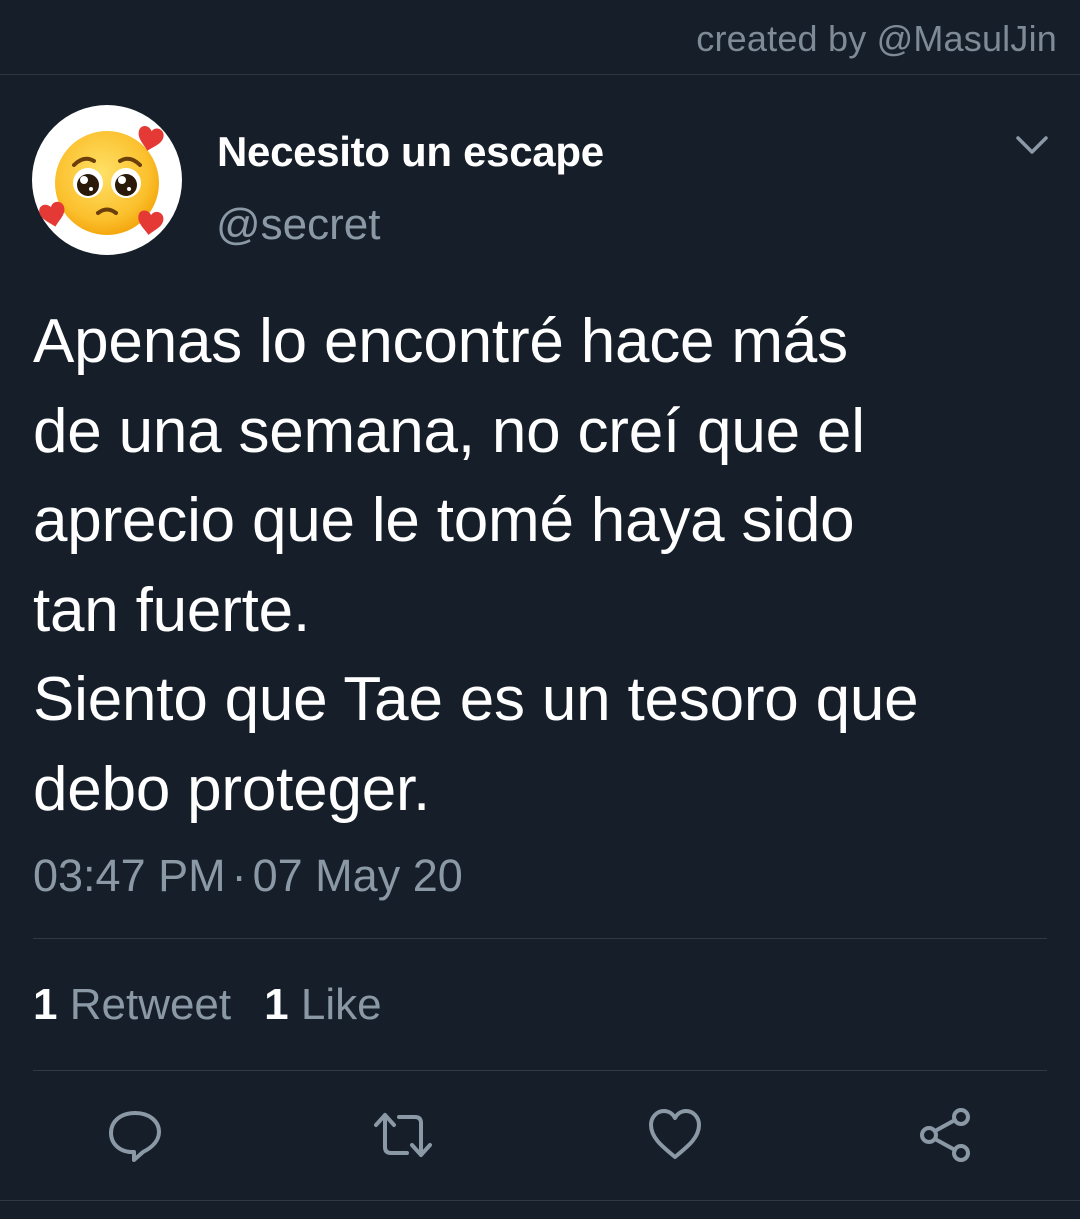 This screenshot has height=1219, width=1080. What do you see at coordinates (945, 1135) in the screenshot?
I see `share-icon` at bounding box center [945, 1135].